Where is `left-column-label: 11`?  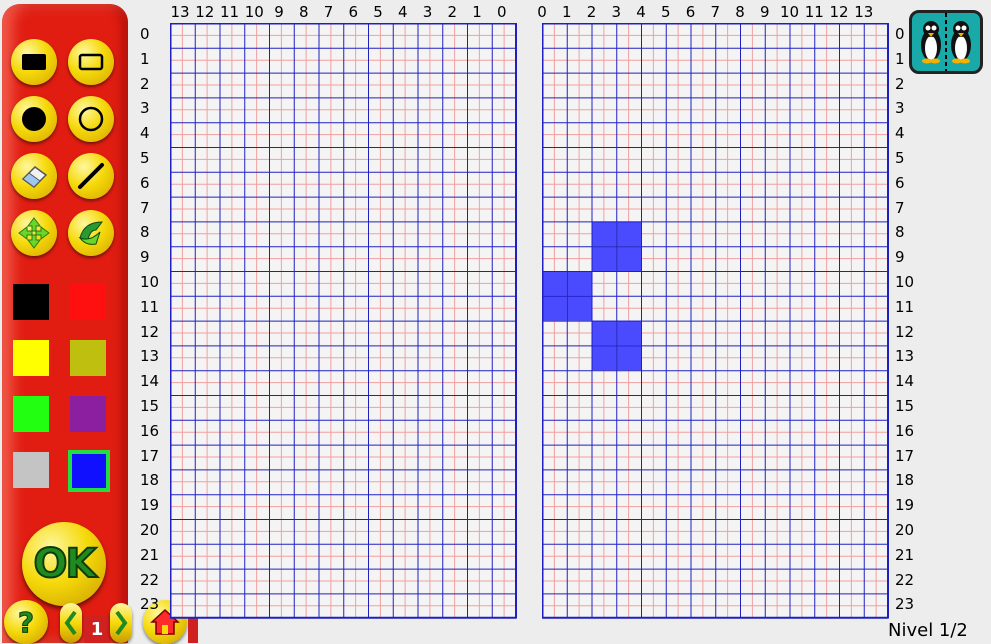
left-column-label: 11 is located at coordinates (229, 12).